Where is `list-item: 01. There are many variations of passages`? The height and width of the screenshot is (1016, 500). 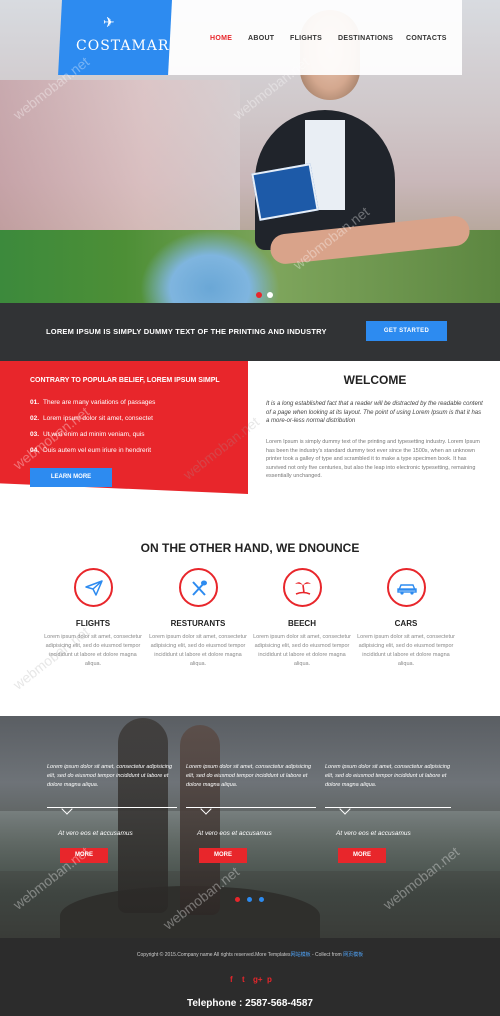 list-item: 01. There are many variations of passages is located at coordinates (93, 402).